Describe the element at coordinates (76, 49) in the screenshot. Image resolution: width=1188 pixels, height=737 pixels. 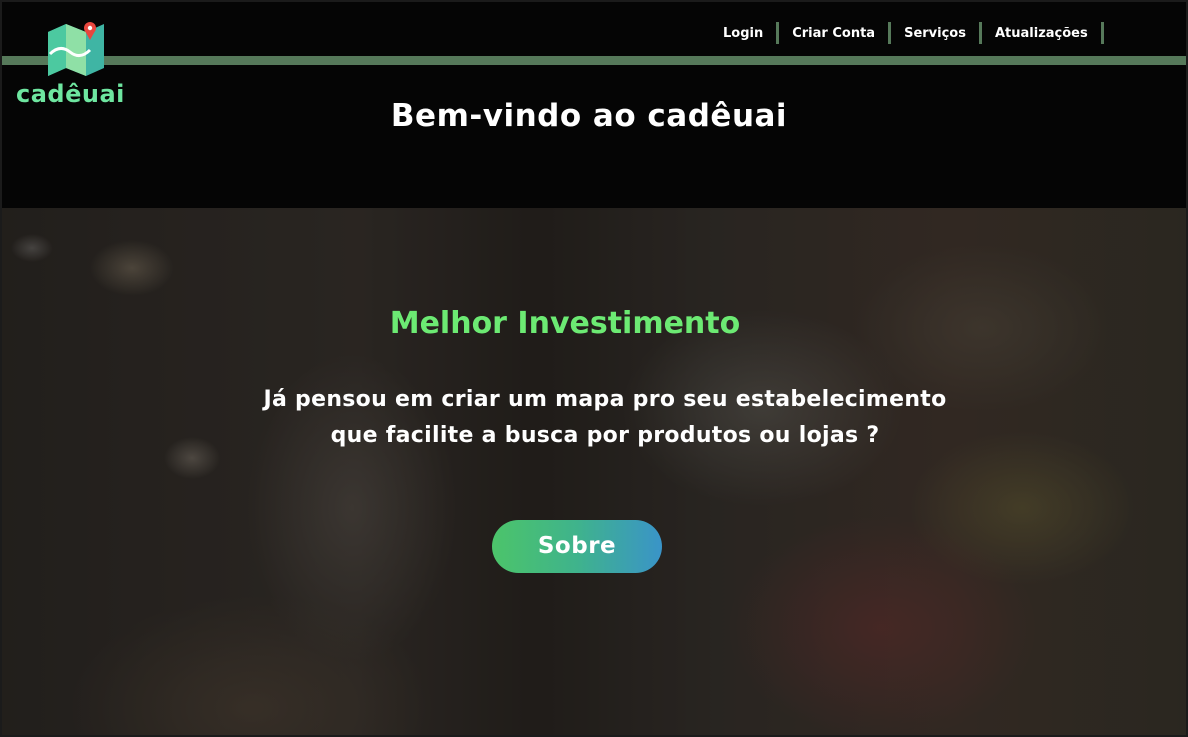
I see `map-pin-icon` at that location.